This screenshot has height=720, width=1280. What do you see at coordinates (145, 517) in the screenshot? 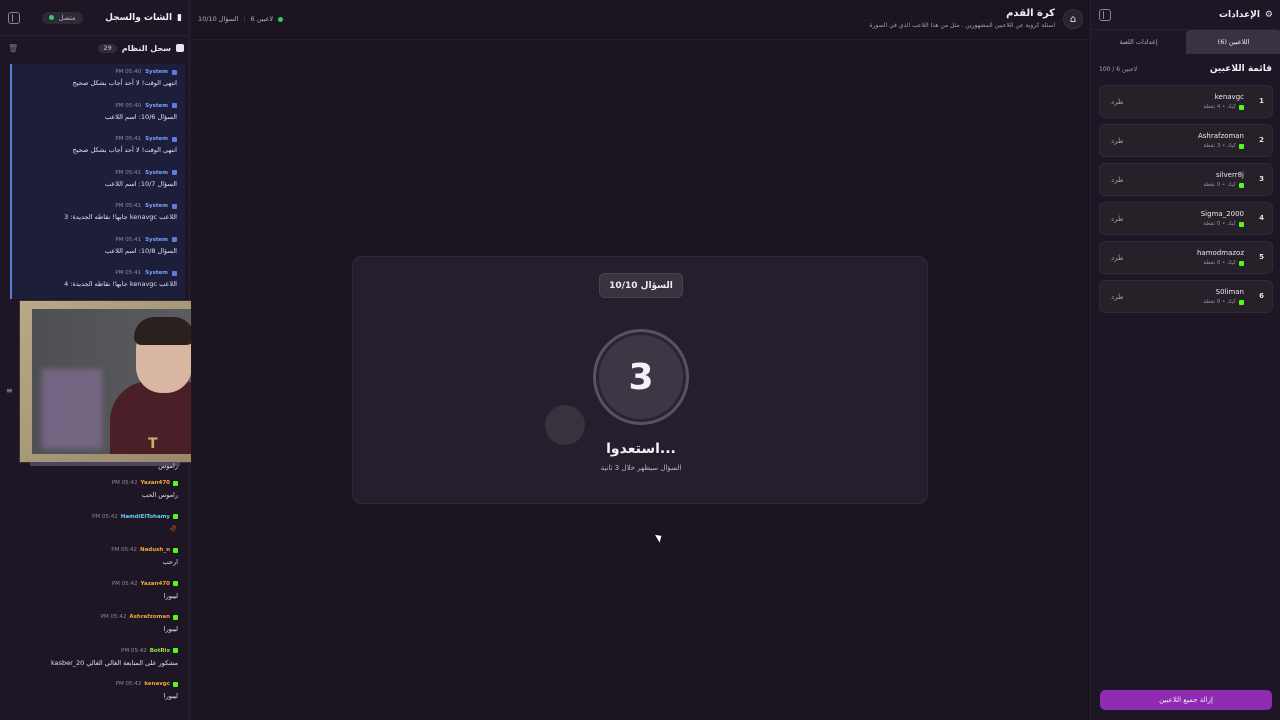
I see `message-author: HamdiElTohamy` at bounding box center [145, 517].